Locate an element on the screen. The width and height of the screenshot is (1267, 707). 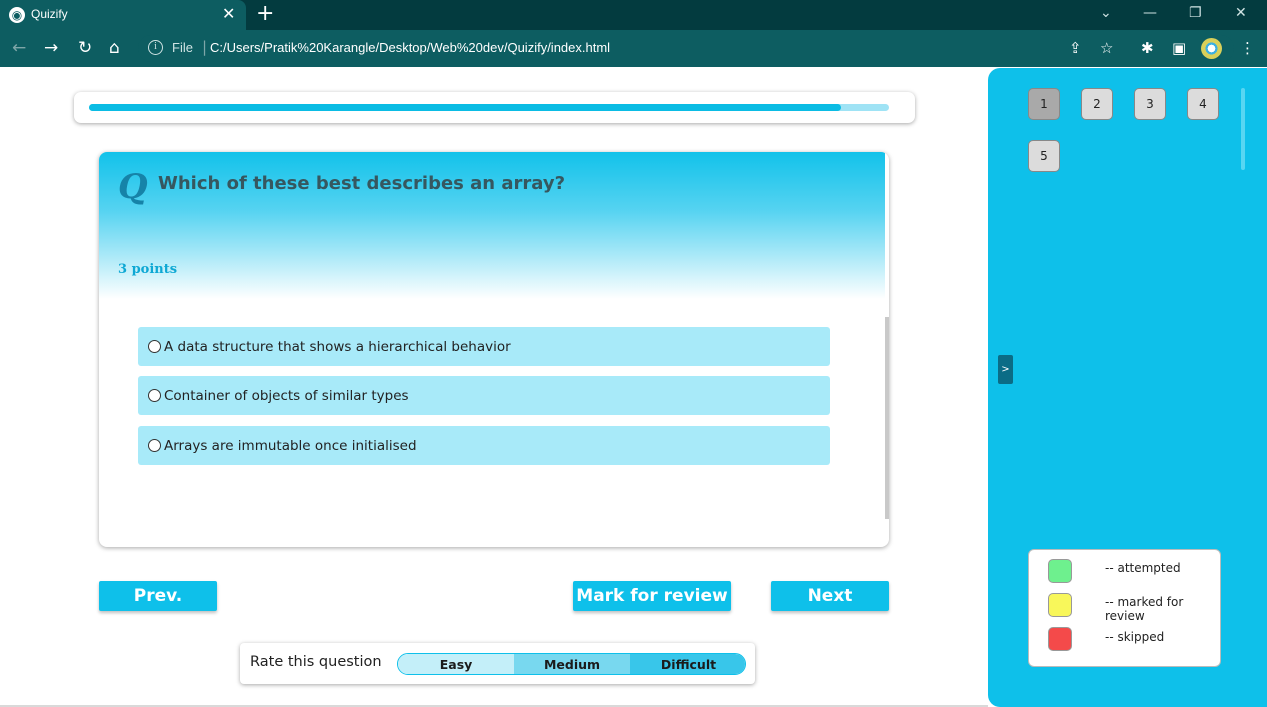
tab-title: Quizify is located at coordinates (49, 14).